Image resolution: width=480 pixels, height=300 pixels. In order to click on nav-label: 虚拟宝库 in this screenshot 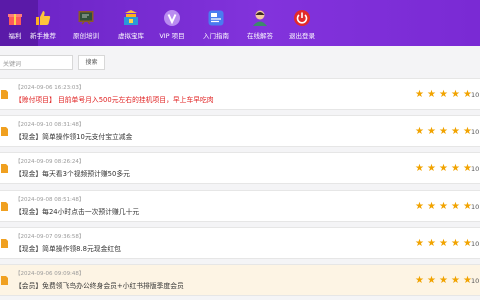, I will do `click(131, 36)`.